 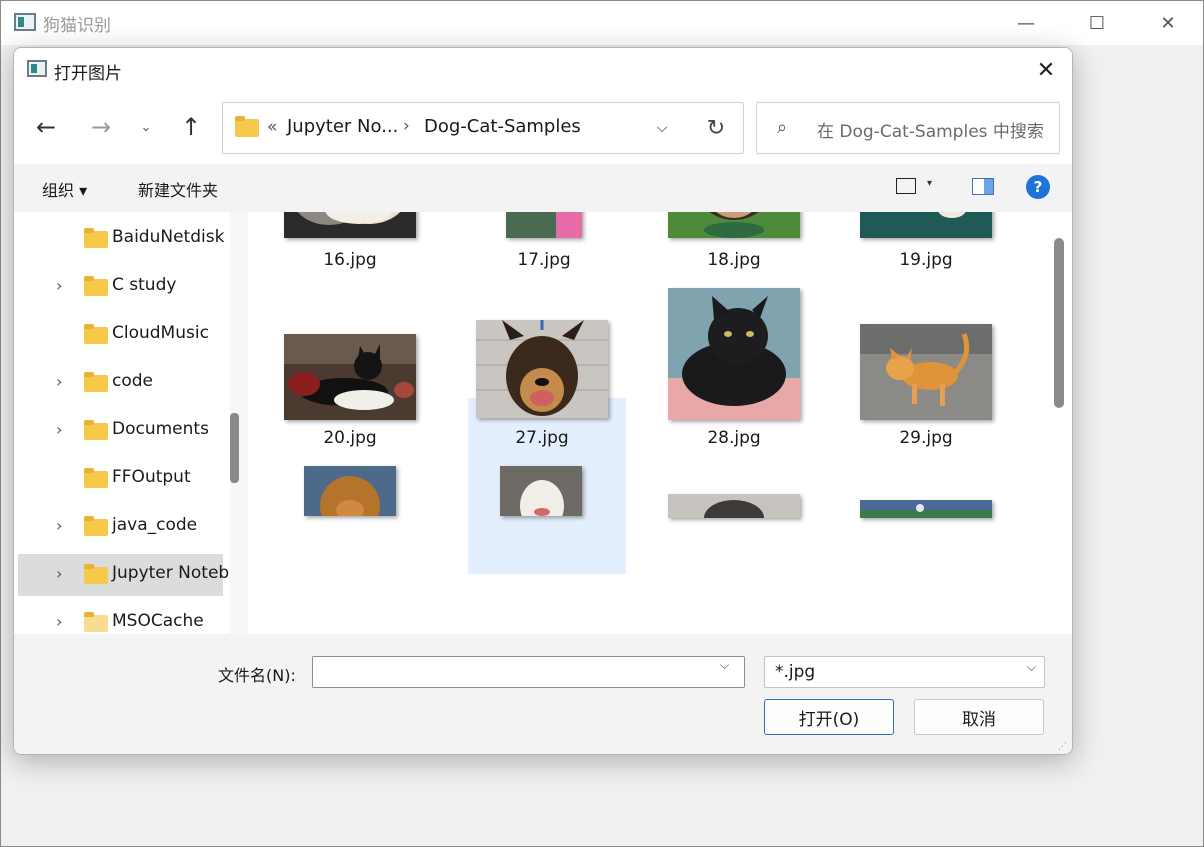 I want to click on dialog-titlebar: 打开图片 ✕, so click(x=543, y=70).